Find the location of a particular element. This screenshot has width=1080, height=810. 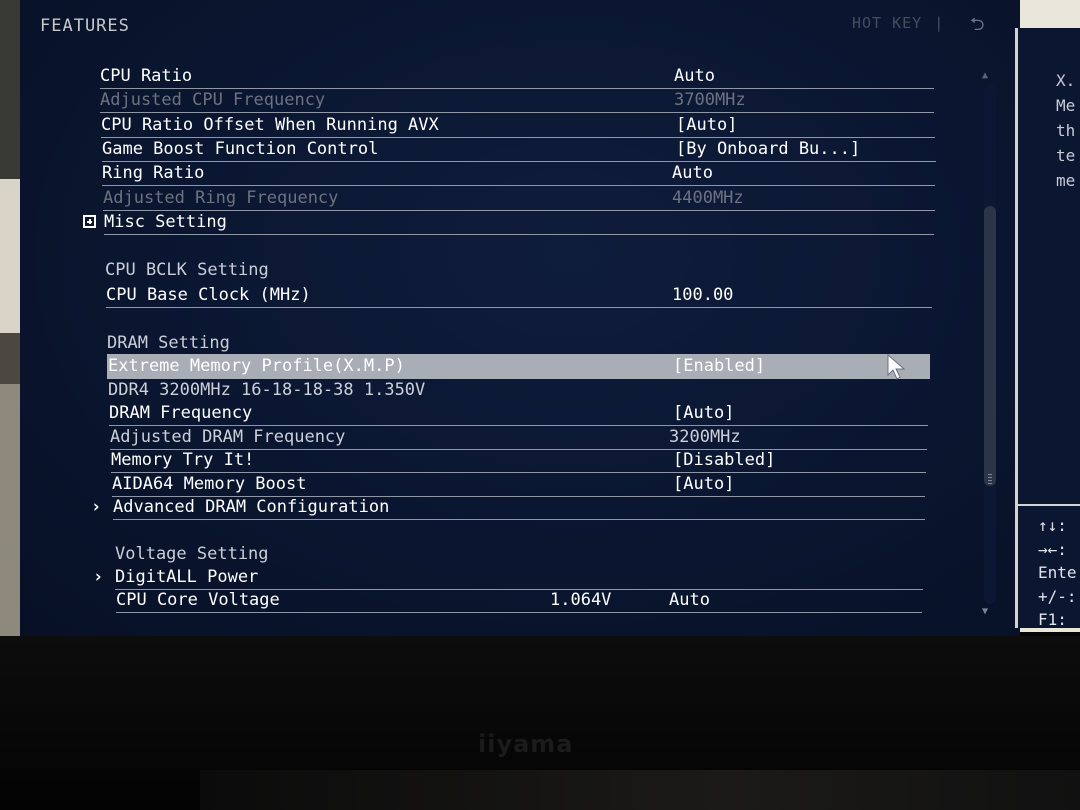

monitor-brand-logo: iiyama is located at coordinates (526, 744).